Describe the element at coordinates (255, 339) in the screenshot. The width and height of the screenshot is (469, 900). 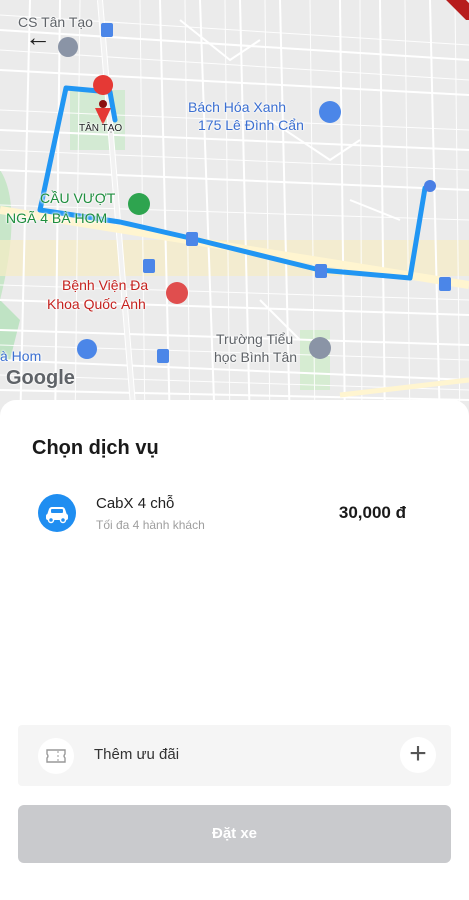
I see `map-label-truong-line1: Trường Tiểu` at that location.